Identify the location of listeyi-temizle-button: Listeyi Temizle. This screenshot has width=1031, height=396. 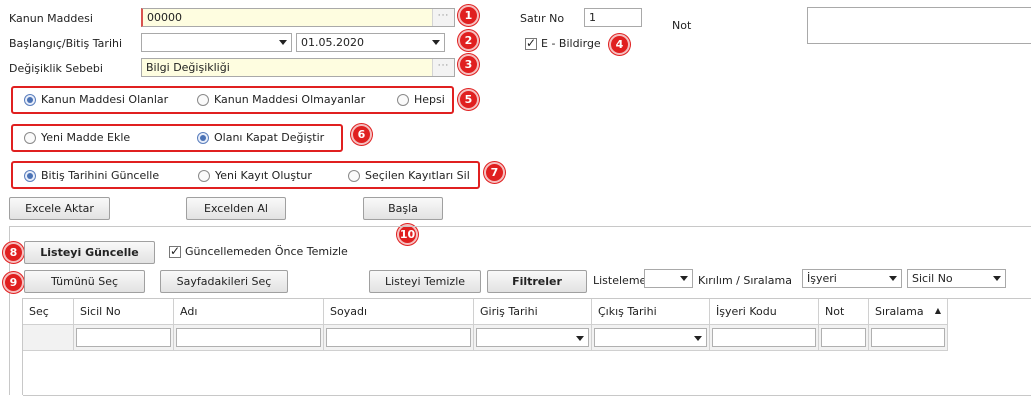
(425, 281).